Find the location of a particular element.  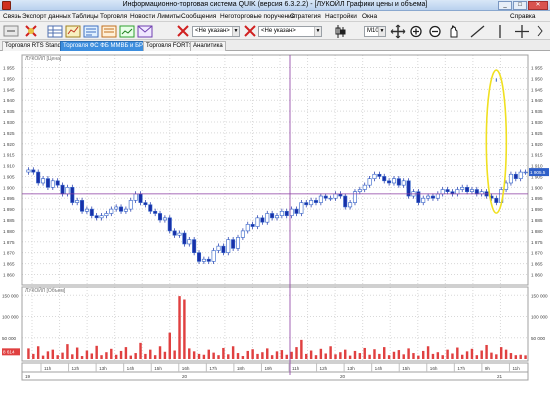

instrument-combo-2: <Не указан> ▼ is located at coordinates (290, 31).